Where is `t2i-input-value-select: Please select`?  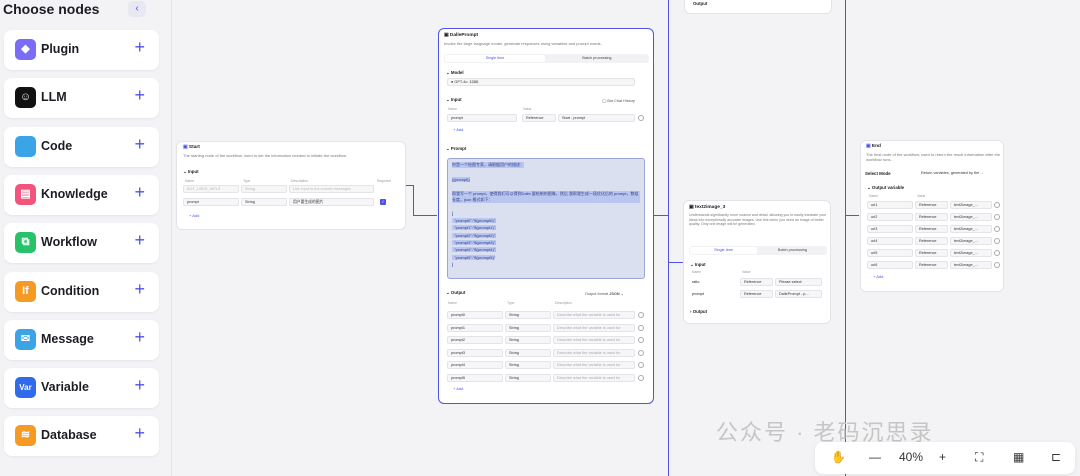 t2i-input-value-select: Please select is located at coordinates (798, 282).